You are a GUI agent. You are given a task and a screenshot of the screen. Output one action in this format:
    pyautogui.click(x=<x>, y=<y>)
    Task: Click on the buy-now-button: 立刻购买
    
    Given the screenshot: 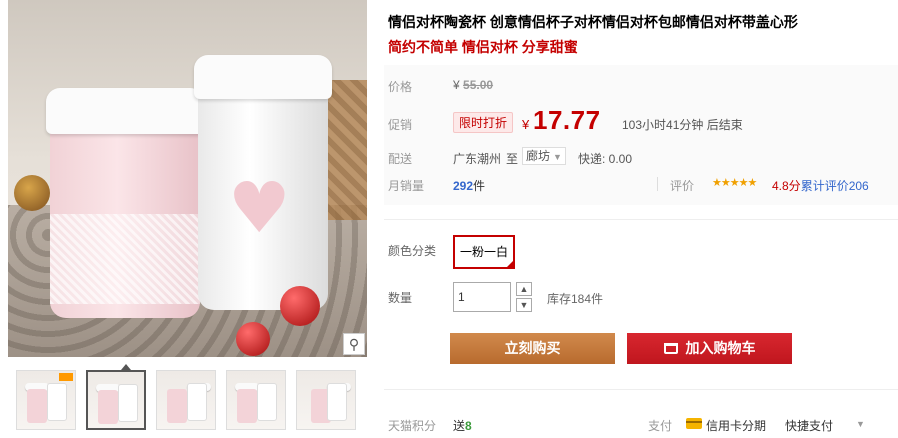 What is the action you would take?
    pyautogui.click(x=532, y=348)
    